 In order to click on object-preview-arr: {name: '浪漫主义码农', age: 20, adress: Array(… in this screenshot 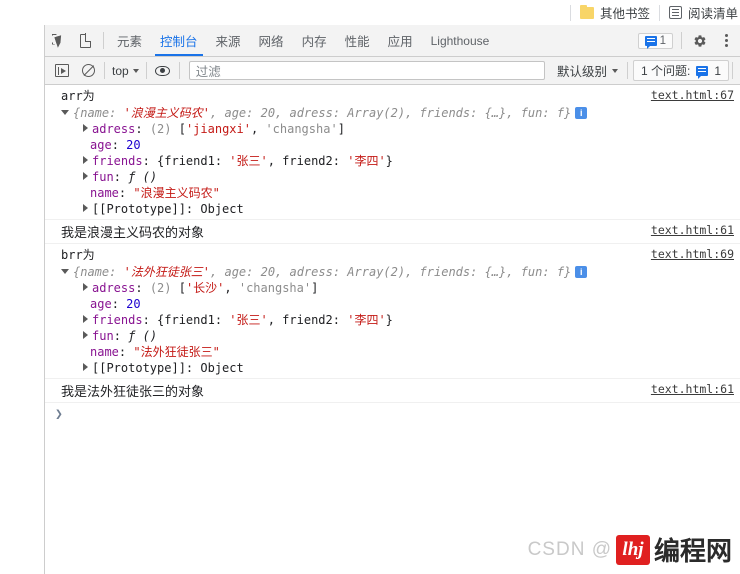, I will do `click(398, 112)`.